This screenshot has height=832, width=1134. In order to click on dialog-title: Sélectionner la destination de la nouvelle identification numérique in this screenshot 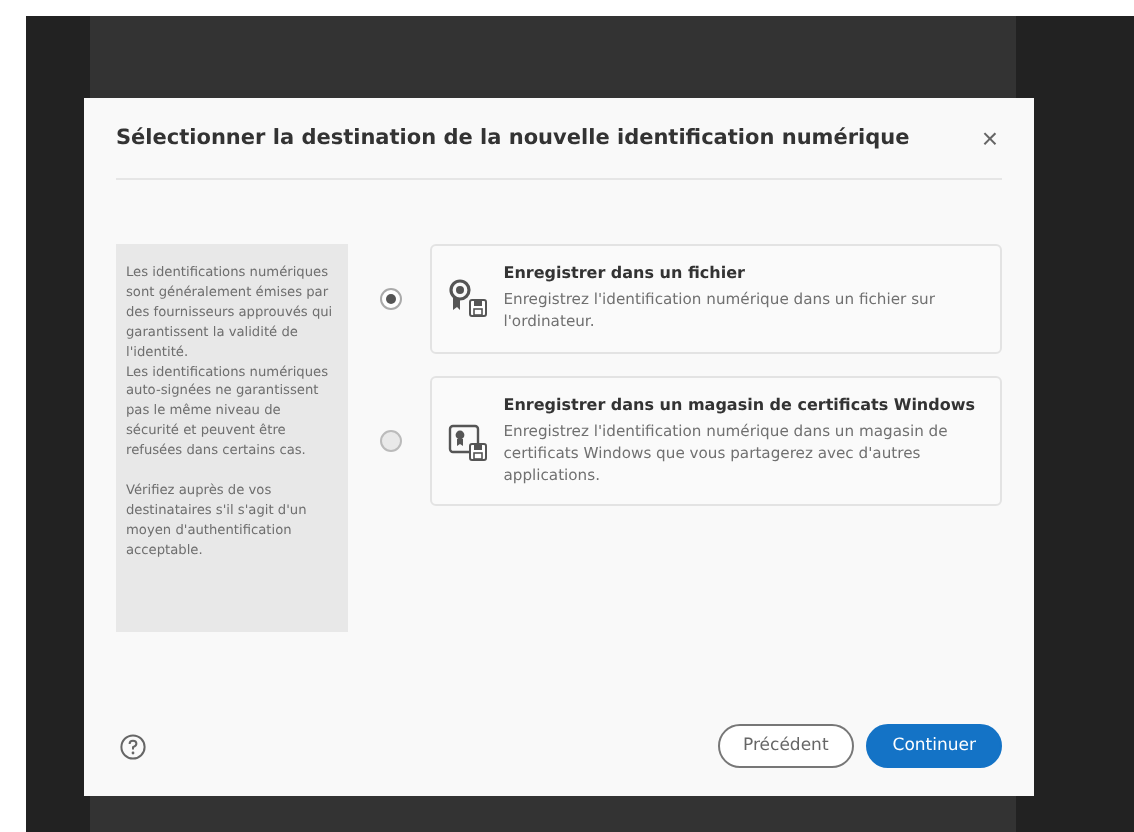, I will do `click(513, 138)`.